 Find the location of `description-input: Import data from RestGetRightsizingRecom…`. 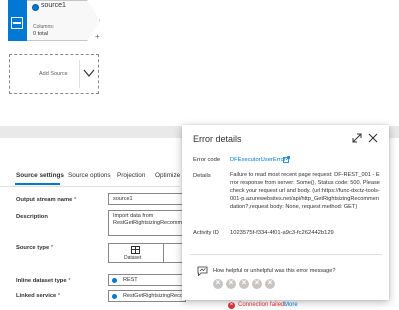

description-input: Import data from RestGetRightsizingRecom… is located at coordinates (147, 223).